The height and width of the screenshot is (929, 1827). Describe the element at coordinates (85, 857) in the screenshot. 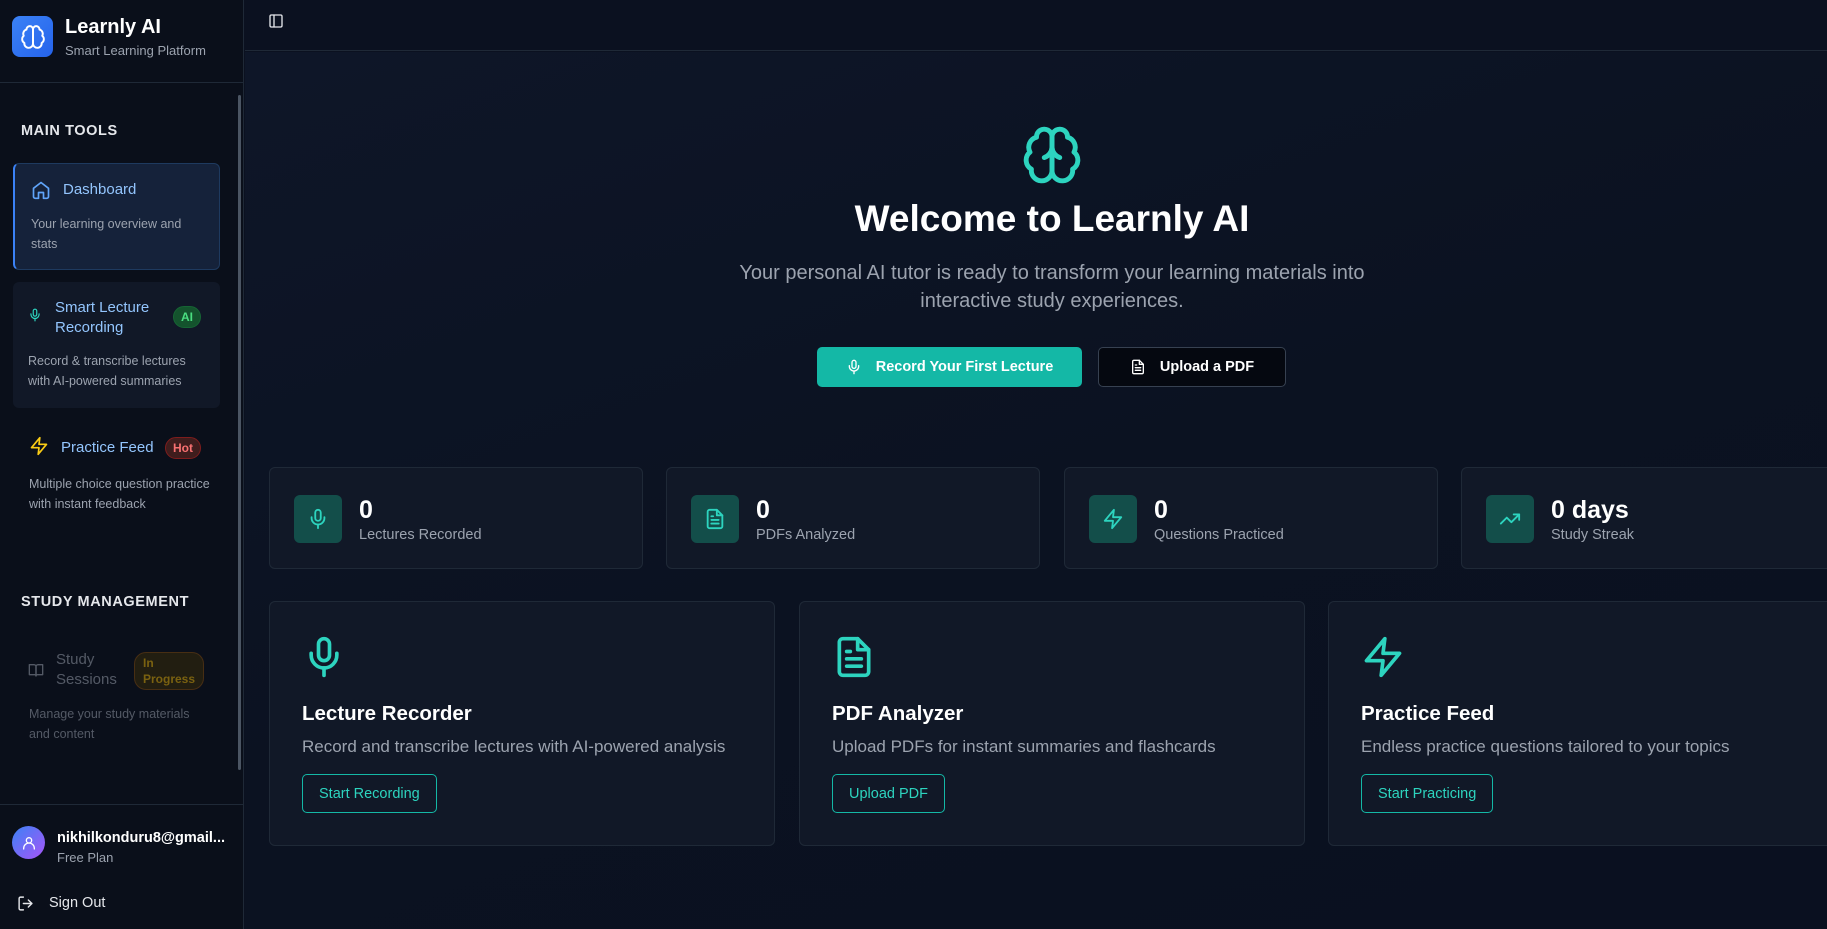

I see `user-plan: Free Plan` at that location.